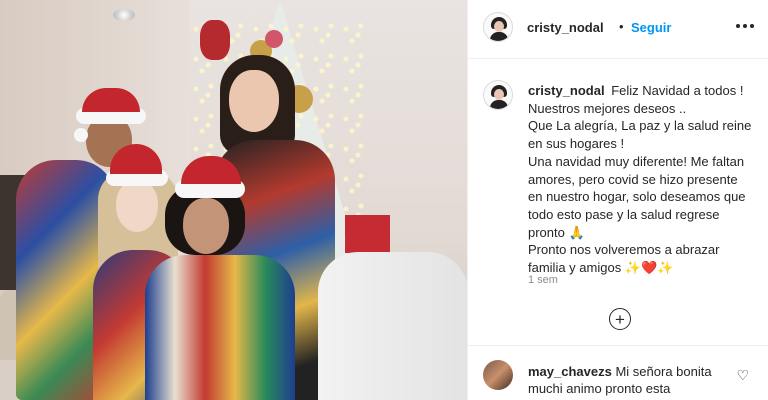  Describe the element at coordinates (565, 27) in the screenshot. I see `header-username: cristy_nodal` at that location.